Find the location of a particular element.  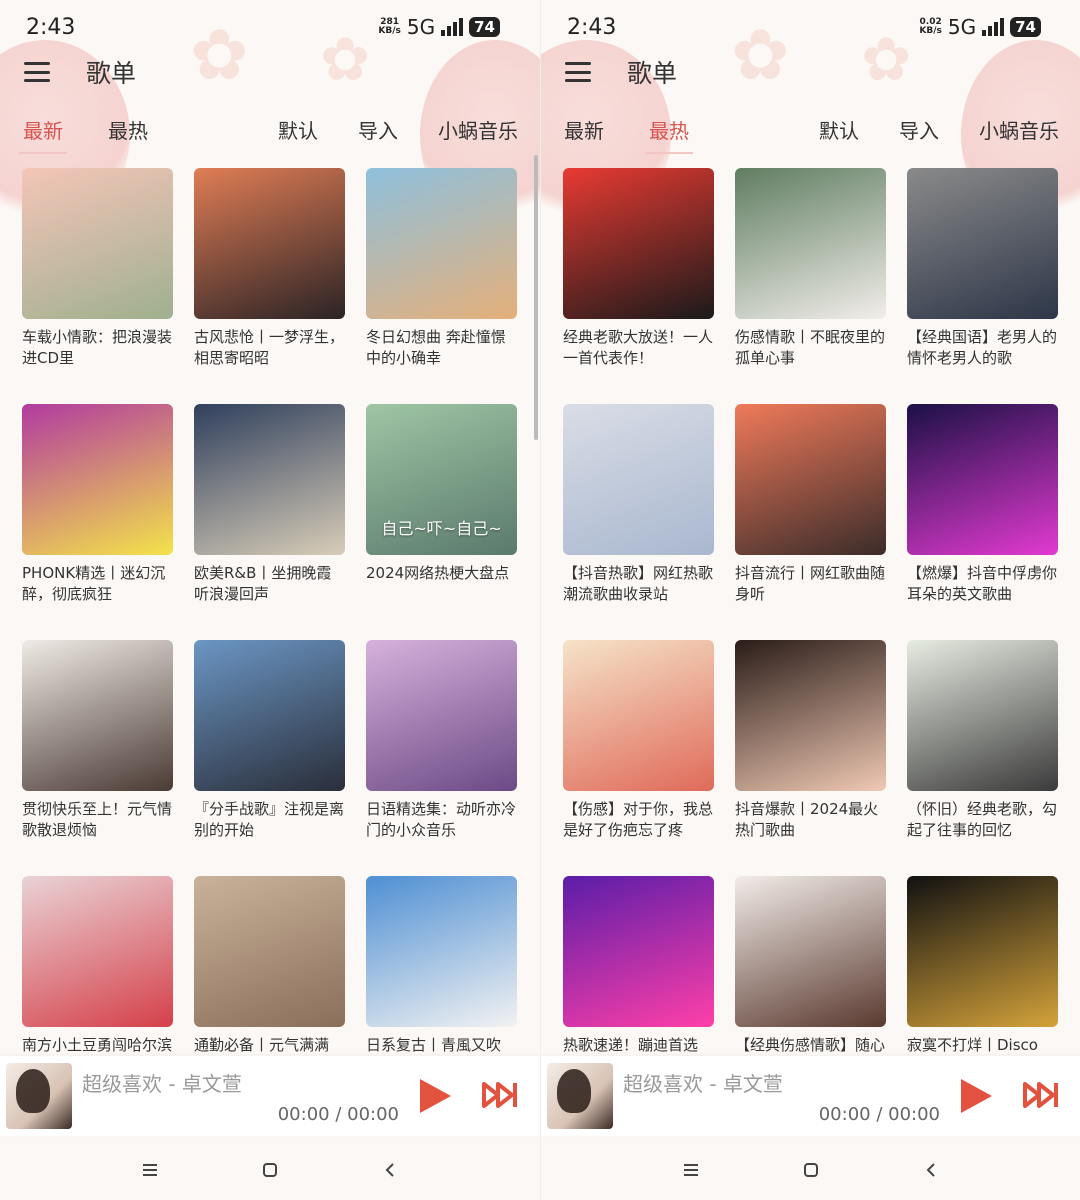

page-title: 歌单 is located at coordinates (111, 73).